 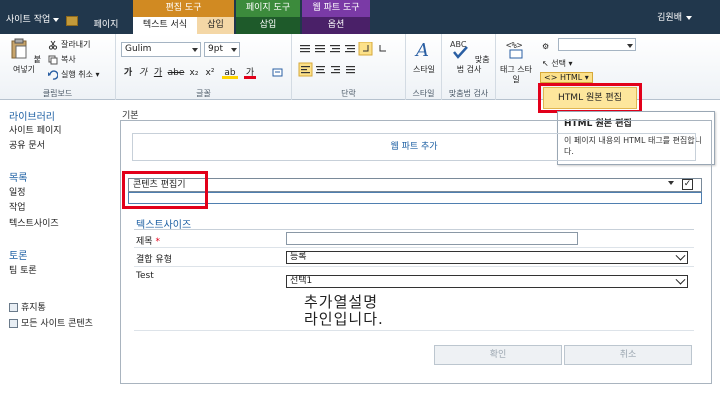 What do you see at coordinates (215, 49) in the screenshot?
I see `font-size-value: 9pt` at bounding box center [215, 49].